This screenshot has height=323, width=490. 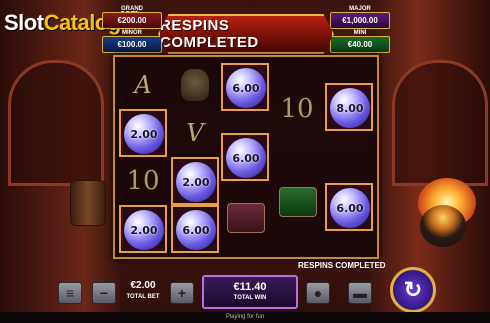 I want to click on menu-button: ≡, so click(x=70, y=293).